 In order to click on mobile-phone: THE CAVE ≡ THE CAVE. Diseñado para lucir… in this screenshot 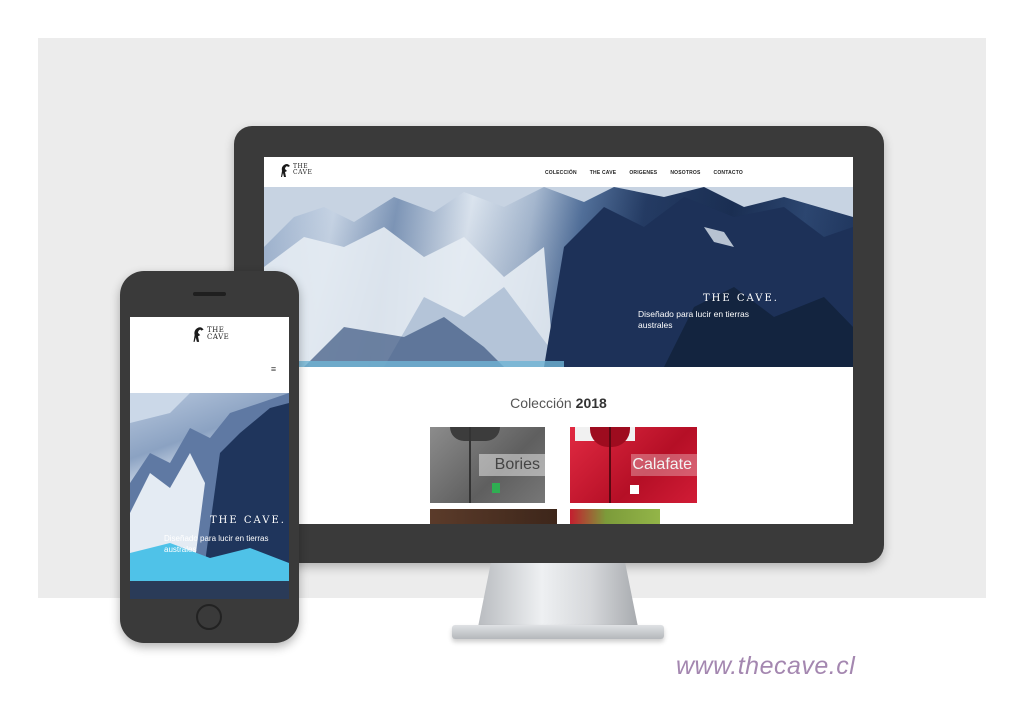, I will do `click(209, 457)`.